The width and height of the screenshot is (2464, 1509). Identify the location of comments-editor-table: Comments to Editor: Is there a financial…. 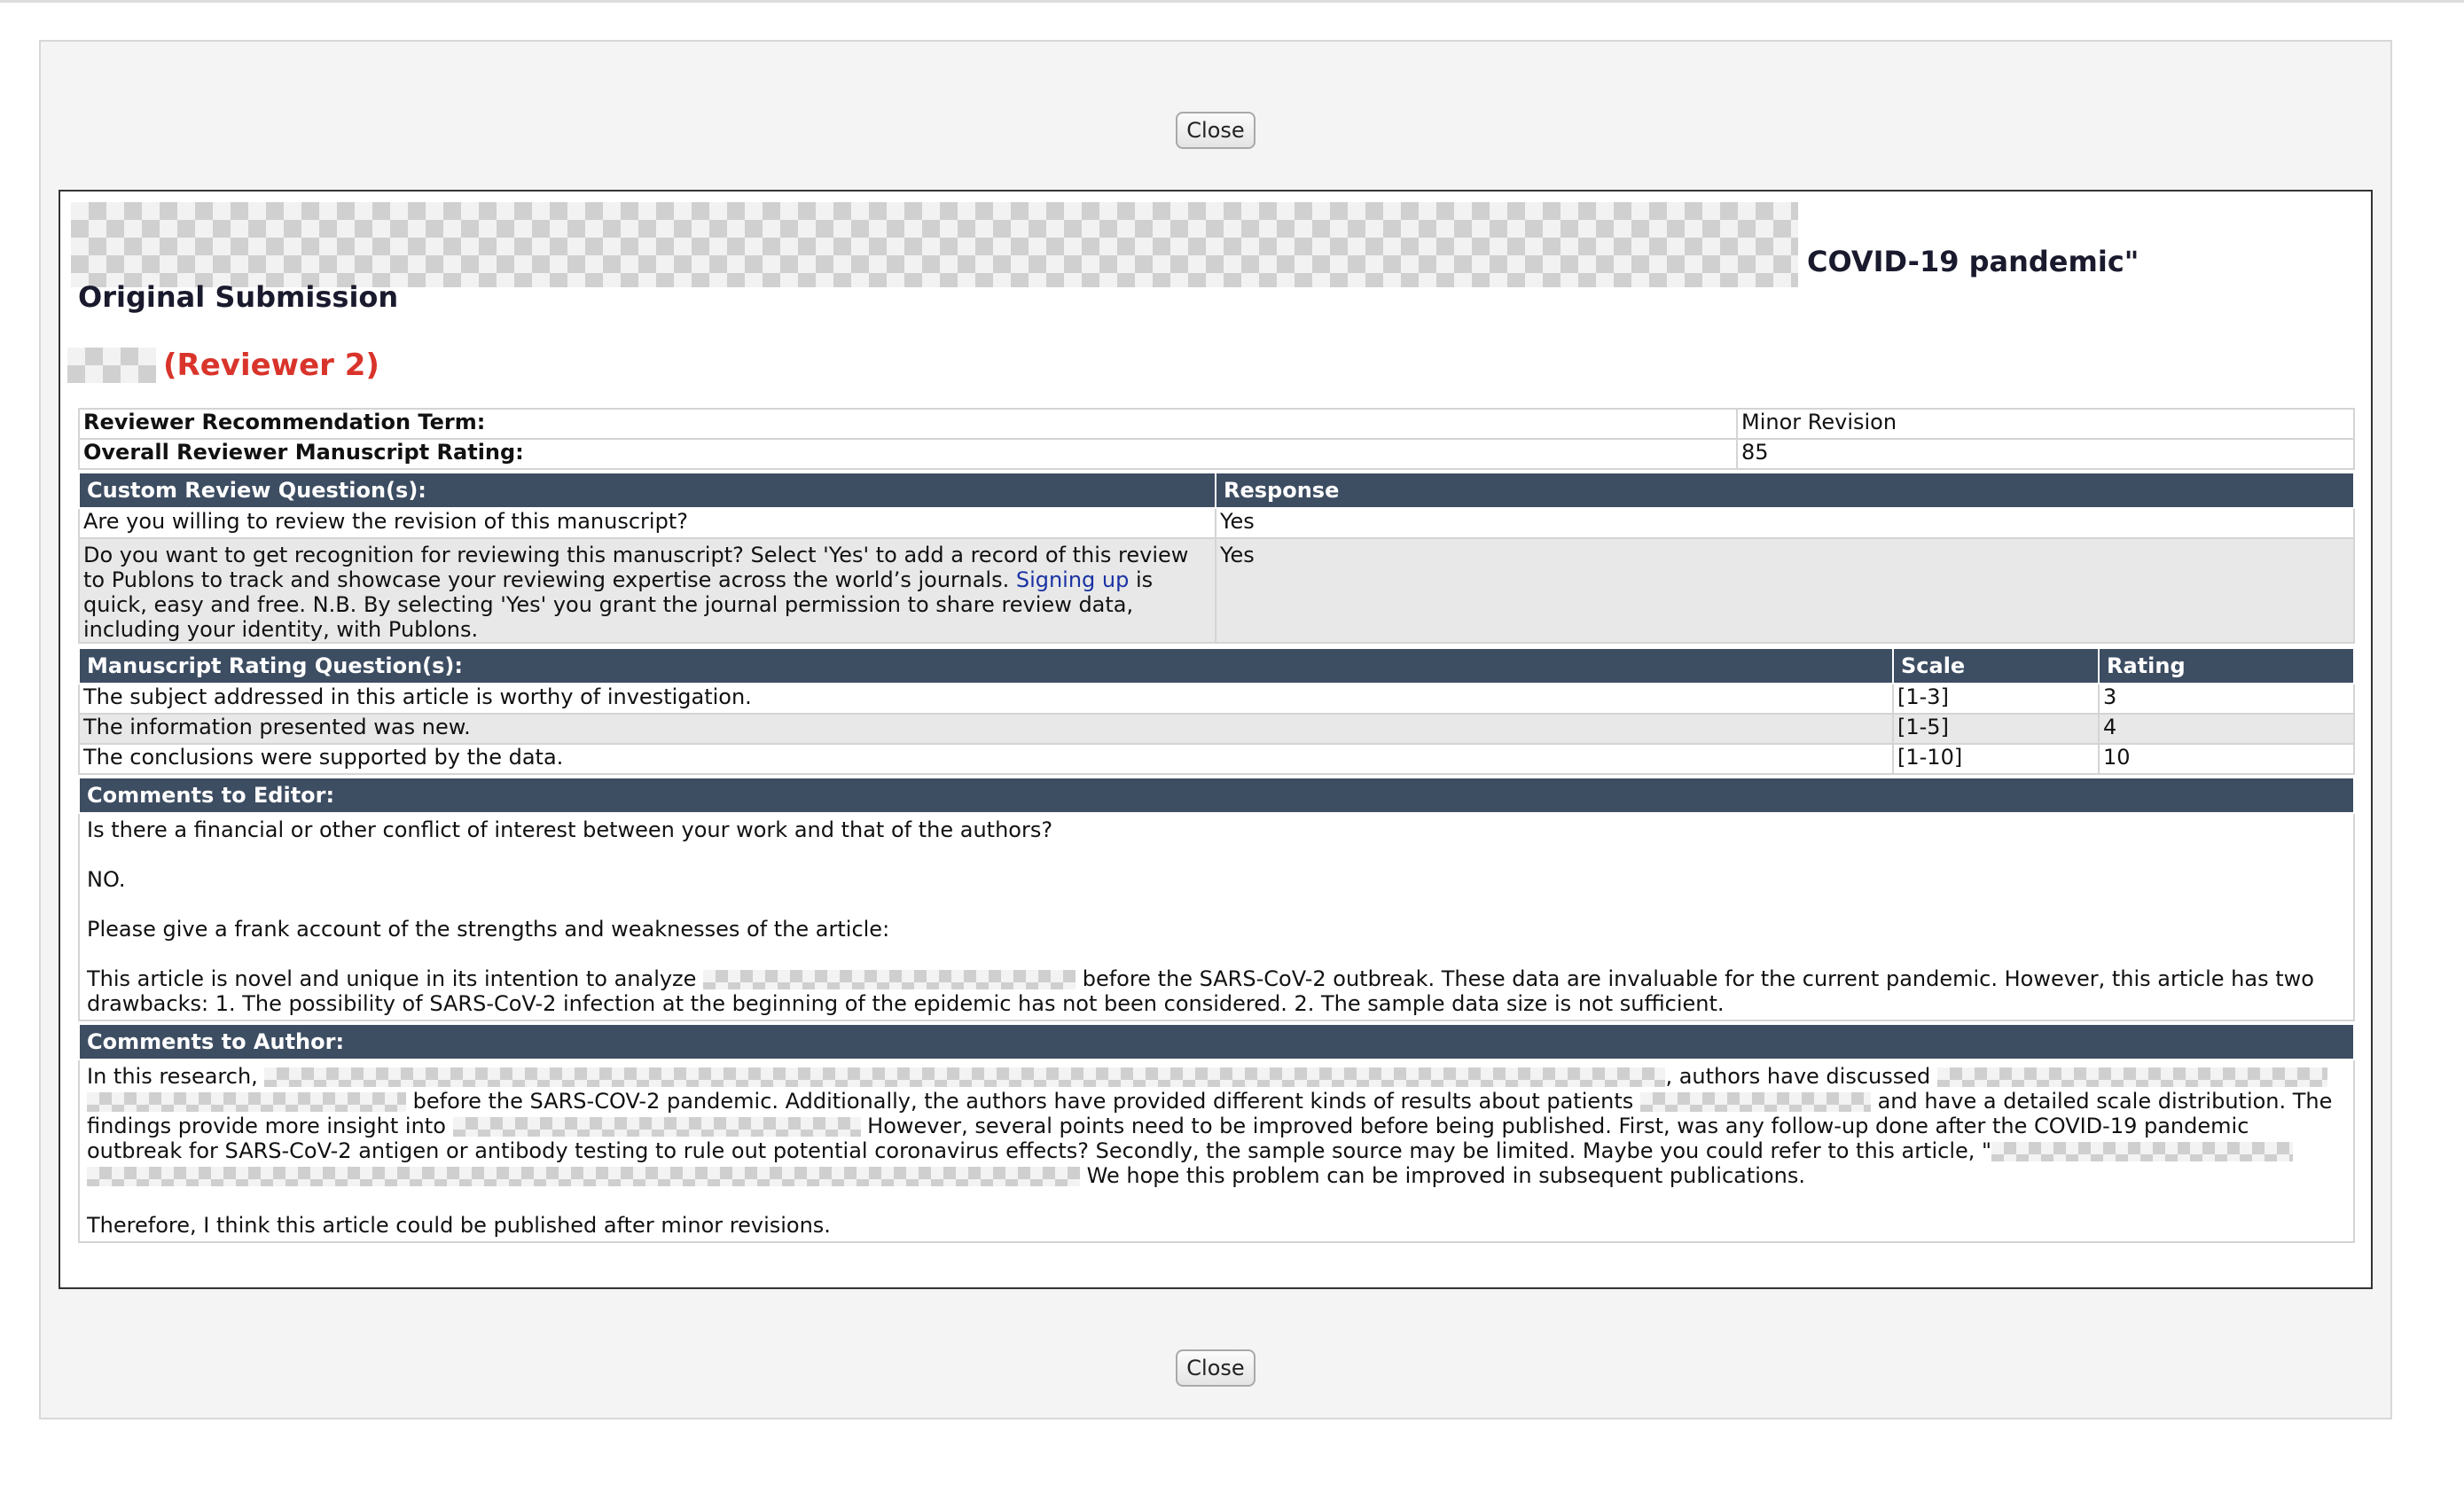
(1216, 899).